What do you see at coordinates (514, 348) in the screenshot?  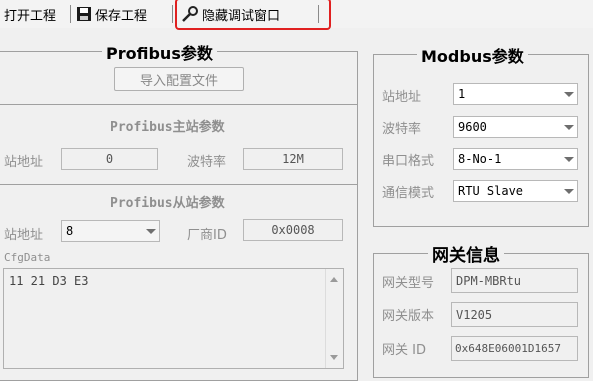 I see `gateway-id-field: 0x648E06001D1657` at bounding box center [514, 348].